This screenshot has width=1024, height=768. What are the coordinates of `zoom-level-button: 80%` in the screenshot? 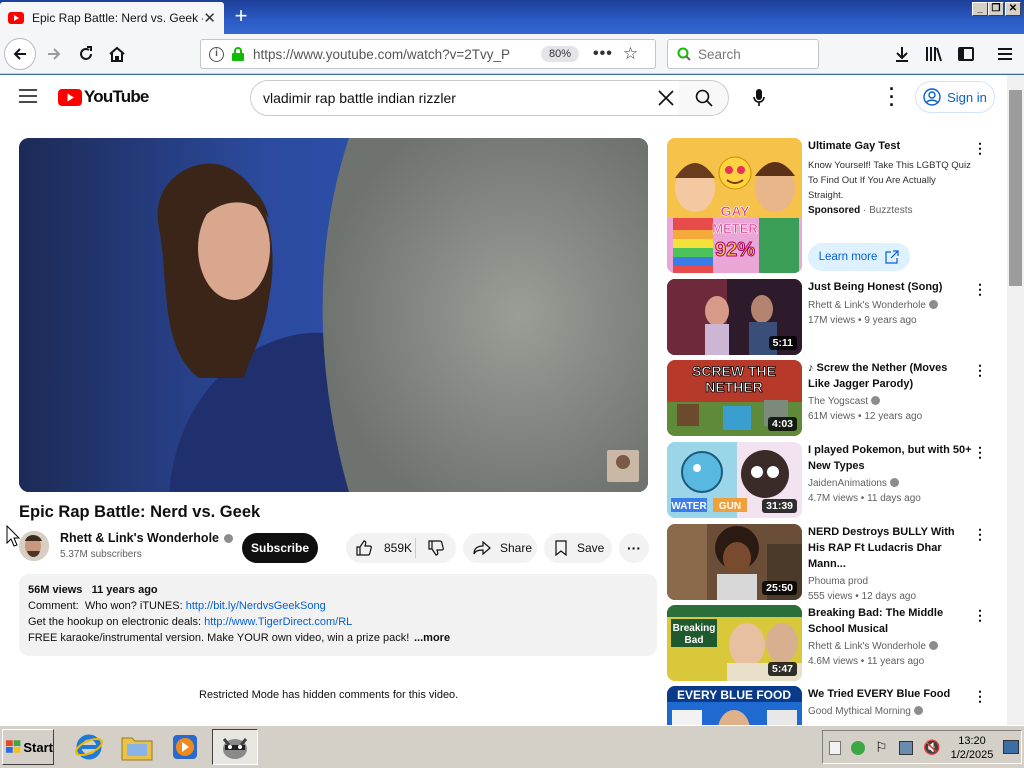 It's located at (560, 54).